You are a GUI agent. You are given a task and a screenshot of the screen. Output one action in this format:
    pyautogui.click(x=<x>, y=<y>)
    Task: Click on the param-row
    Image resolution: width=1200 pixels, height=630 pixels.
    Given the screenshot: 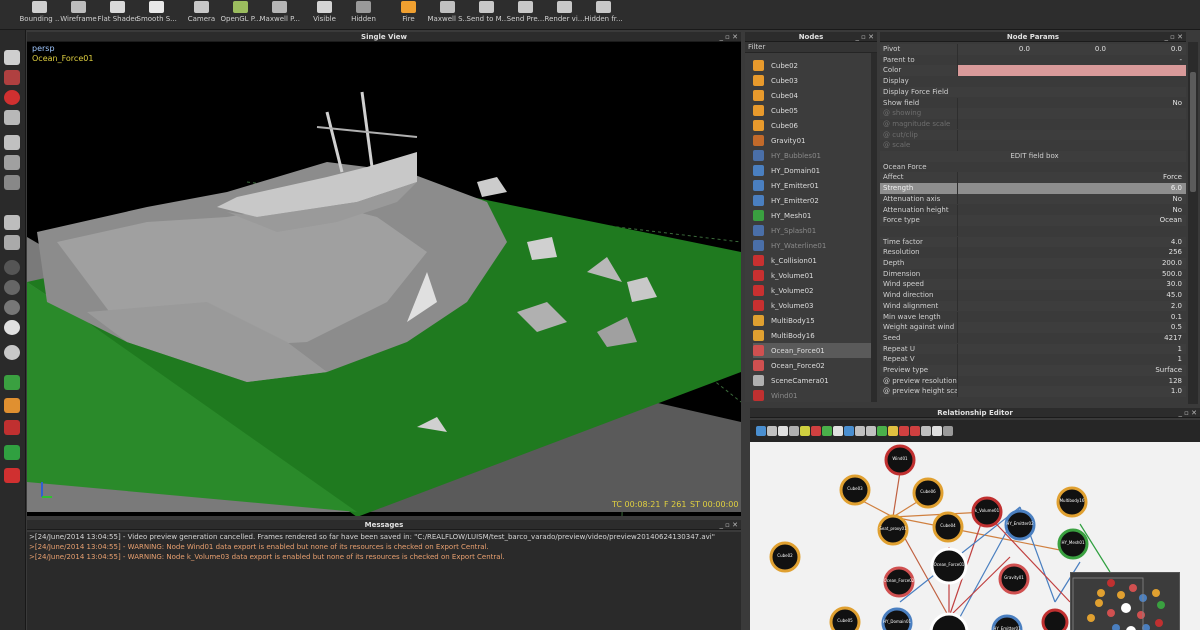 What is the action you would take?
    pyautogui.click(x=1033, y=231)
    